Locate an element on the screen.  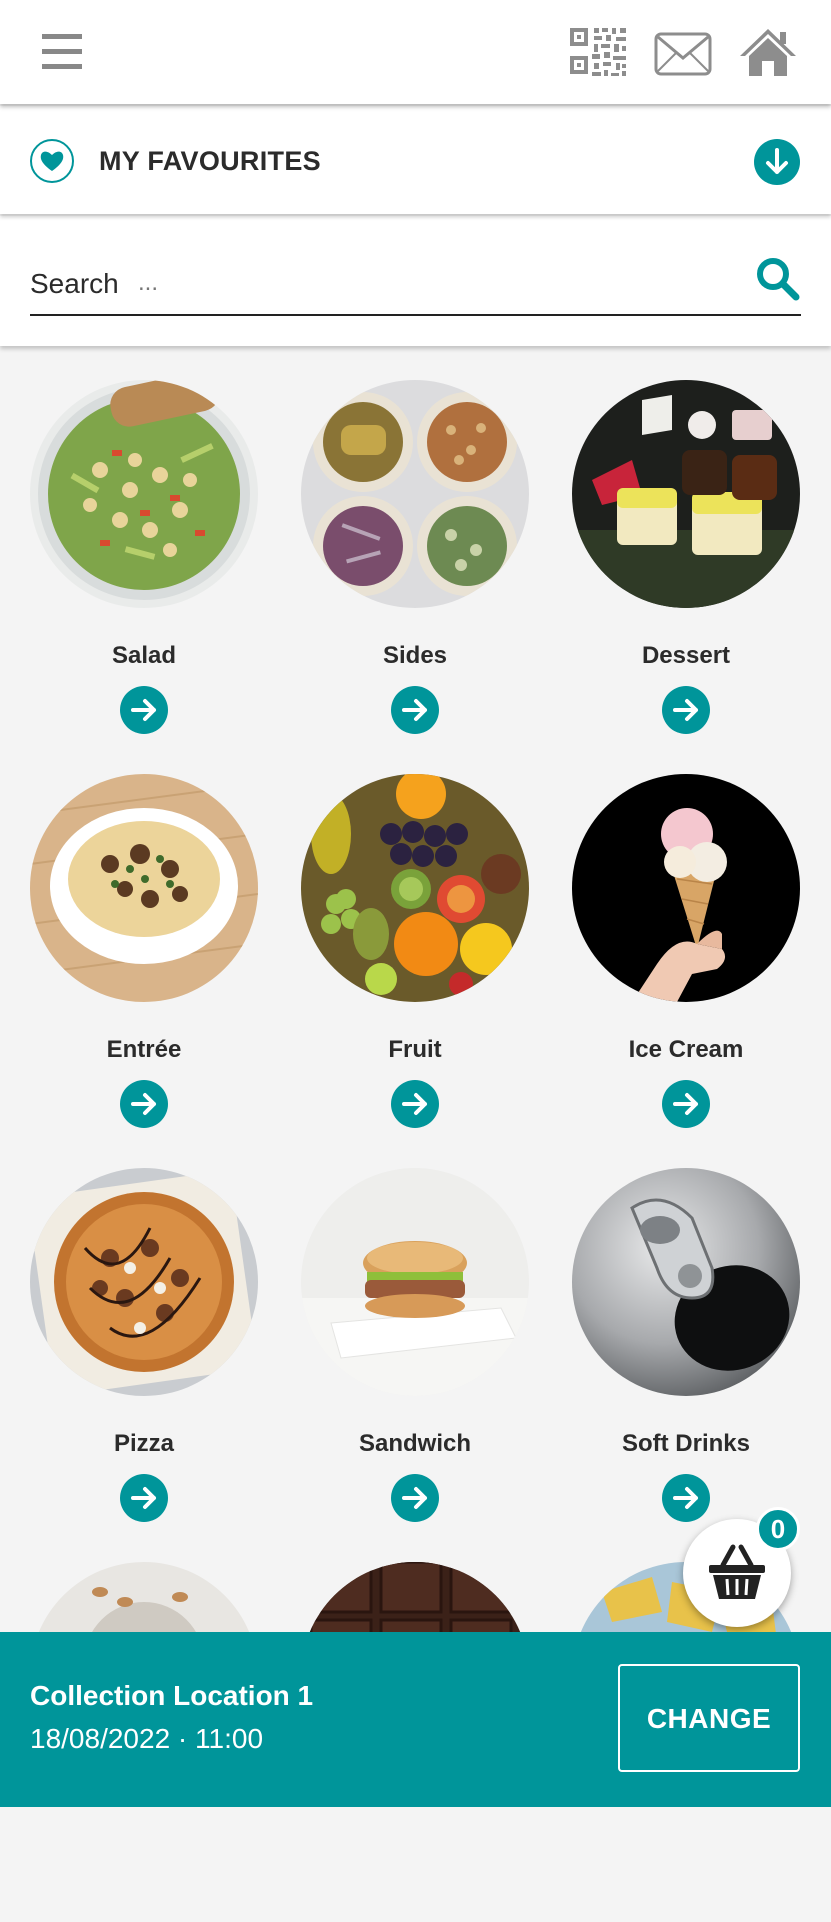
category-tile-ice-cream: Ice Cream is located at coordinates (687, 954).